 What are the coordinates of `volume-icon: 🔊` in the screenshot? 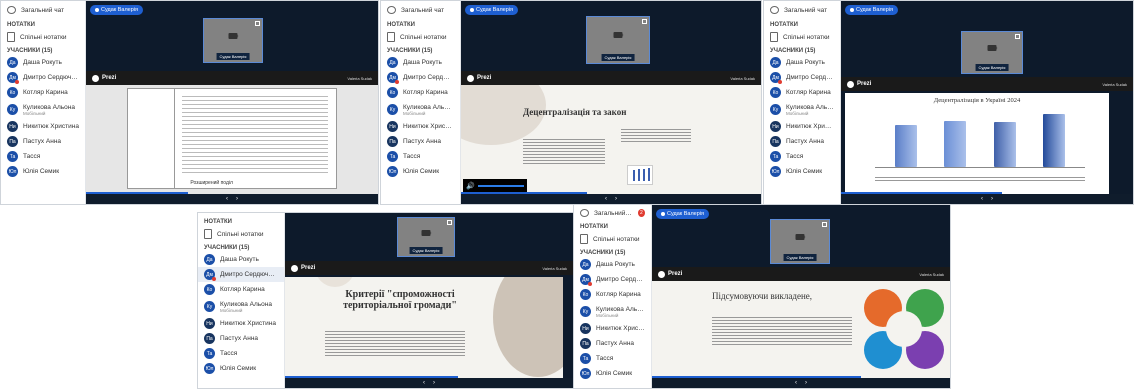 It's located at (470, 186).